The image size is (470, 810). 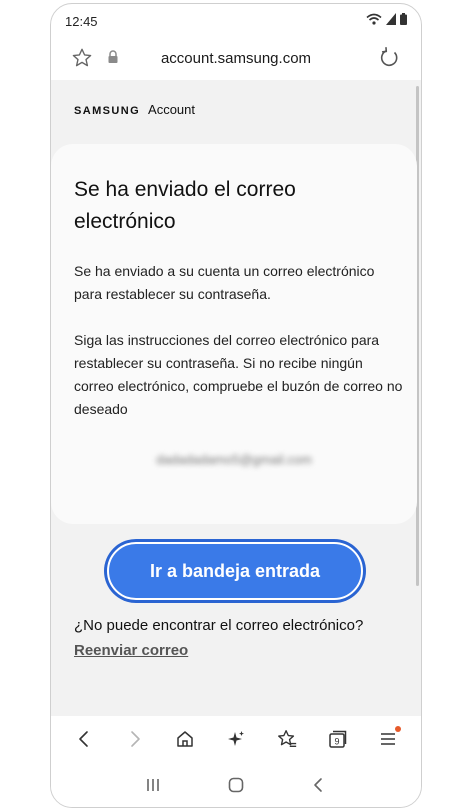 I want to click on url-text: account.samsung.com, so click(x=236, y=58).